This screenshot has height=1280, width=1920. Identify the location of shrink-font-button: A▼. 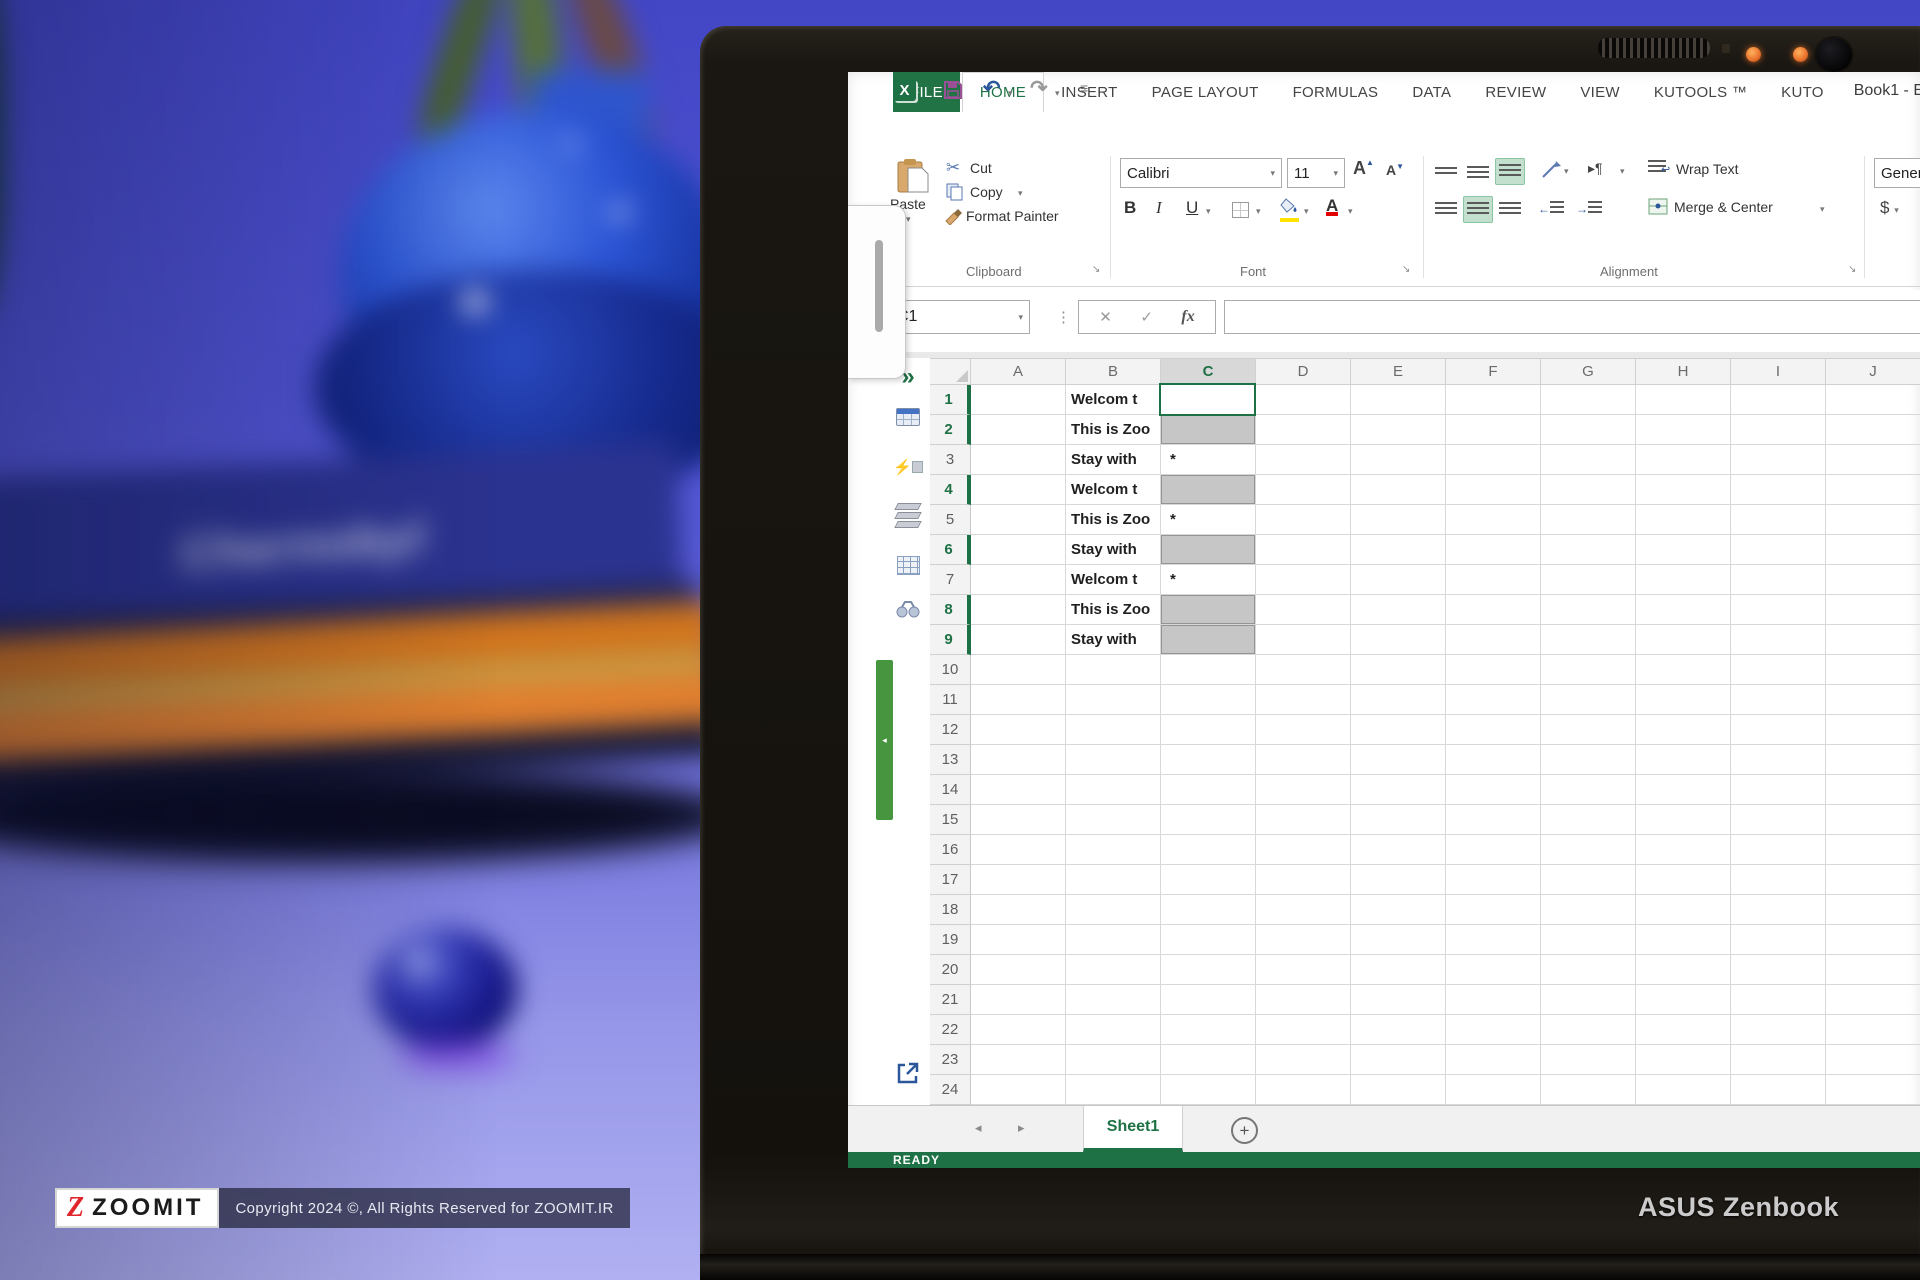
(1395, 170).